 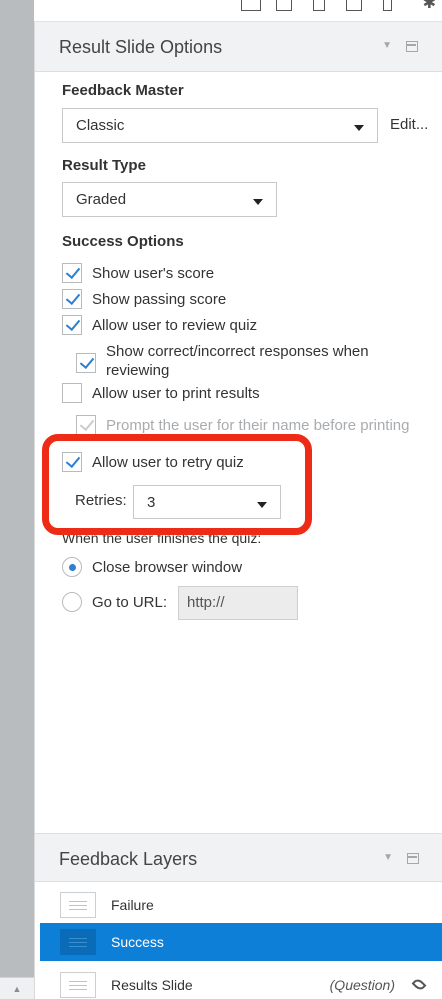 I want to click on scroll-up-icon: ▲, so click(x=17, y=988).